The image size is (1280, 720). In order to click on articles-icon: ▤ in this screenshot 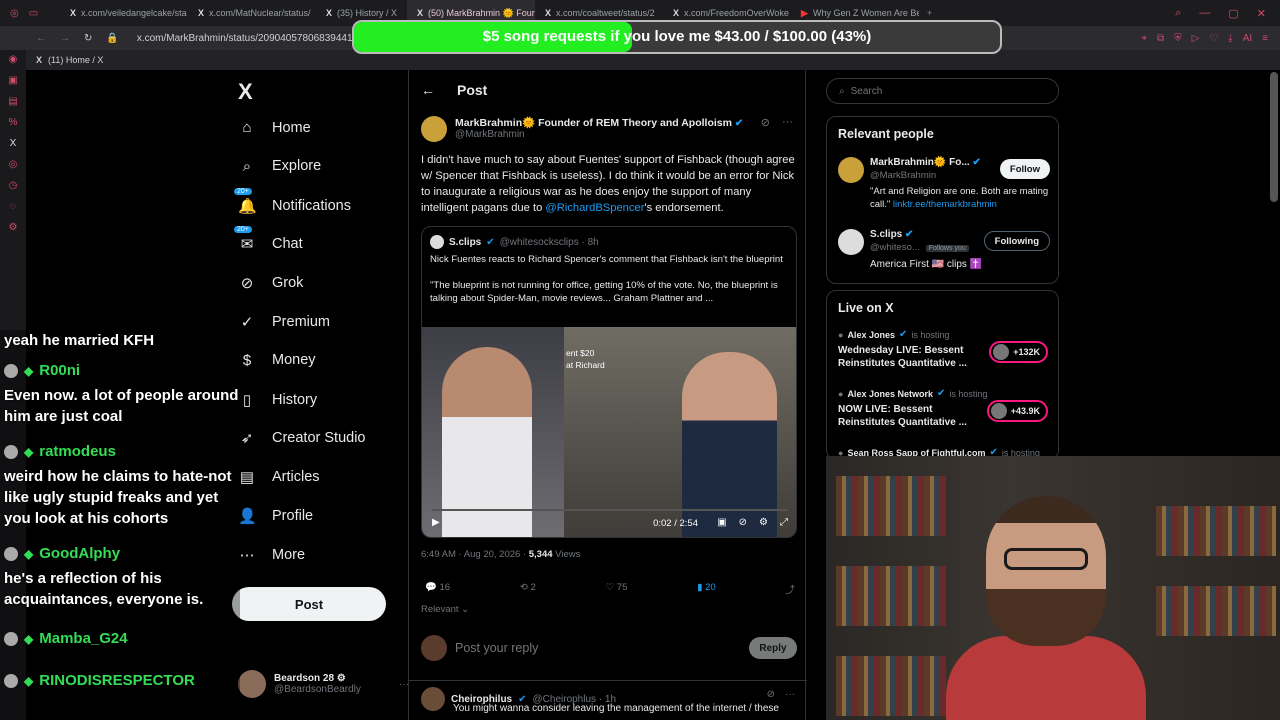, I will do `click(247, 477)`.